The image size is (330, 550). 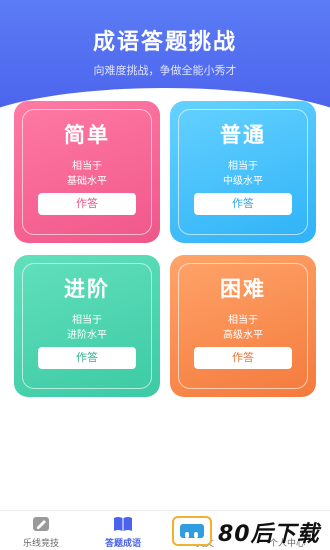 What do you see at coordinates (122, 544) in the screenshot?
I see `tab-label: 答题成语` at bounding box center [122, 544].